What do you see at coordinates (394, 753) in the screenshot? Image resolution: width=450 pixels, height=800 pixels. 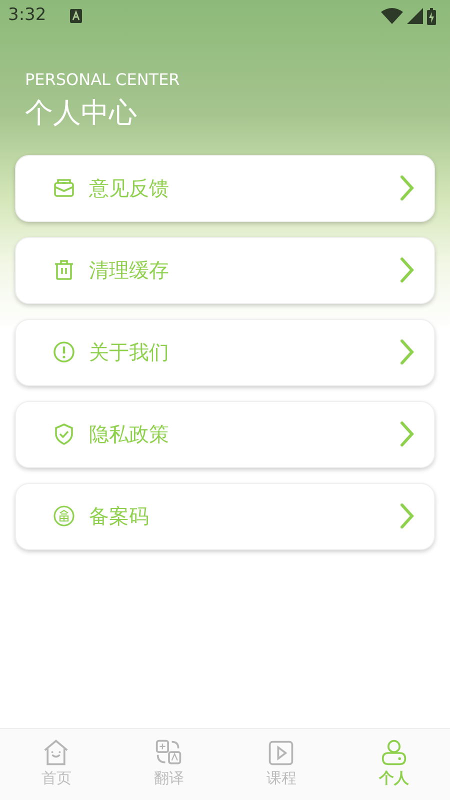 I see `person-icon` at bounding box center [394, 753].